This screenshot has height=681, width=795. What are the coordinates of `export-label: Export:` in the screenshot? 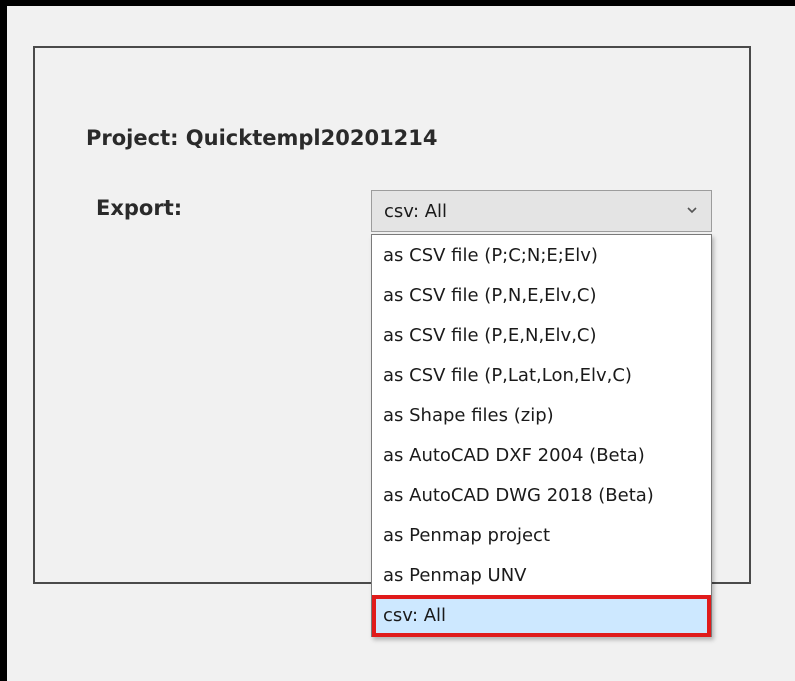 It's located at (139, 208).